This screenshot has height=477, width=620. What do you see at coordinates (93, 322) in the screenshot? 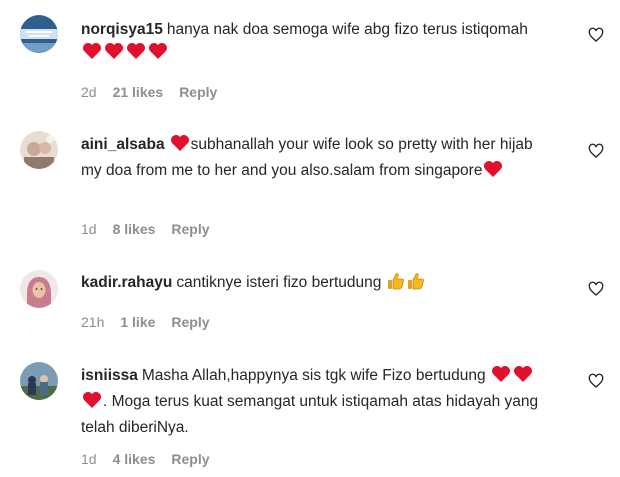
I see `comment-time: 21h` at bounding box center [93, 322].